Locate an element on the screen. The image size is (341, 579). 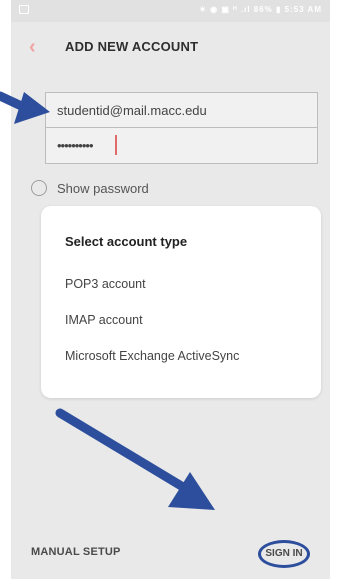
email-field: studentid@mail.macc.edu is located at coordinates (181, 110).